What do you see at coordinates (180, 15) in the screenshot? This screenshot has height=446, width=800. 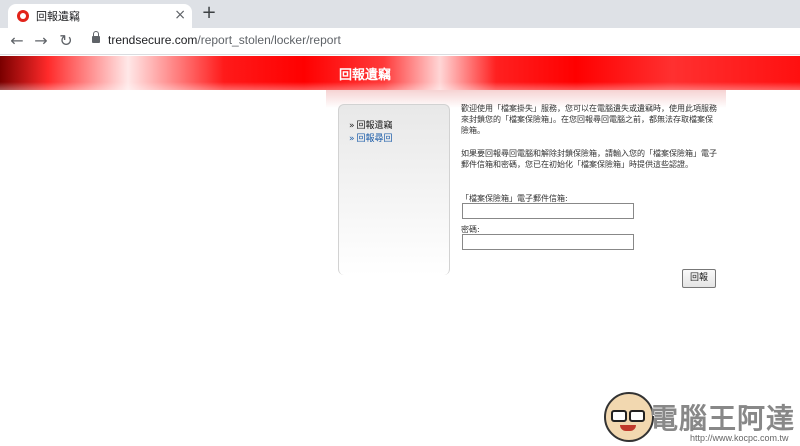 I see `close-tab-icon: ×` at bounding box center [180, 15].